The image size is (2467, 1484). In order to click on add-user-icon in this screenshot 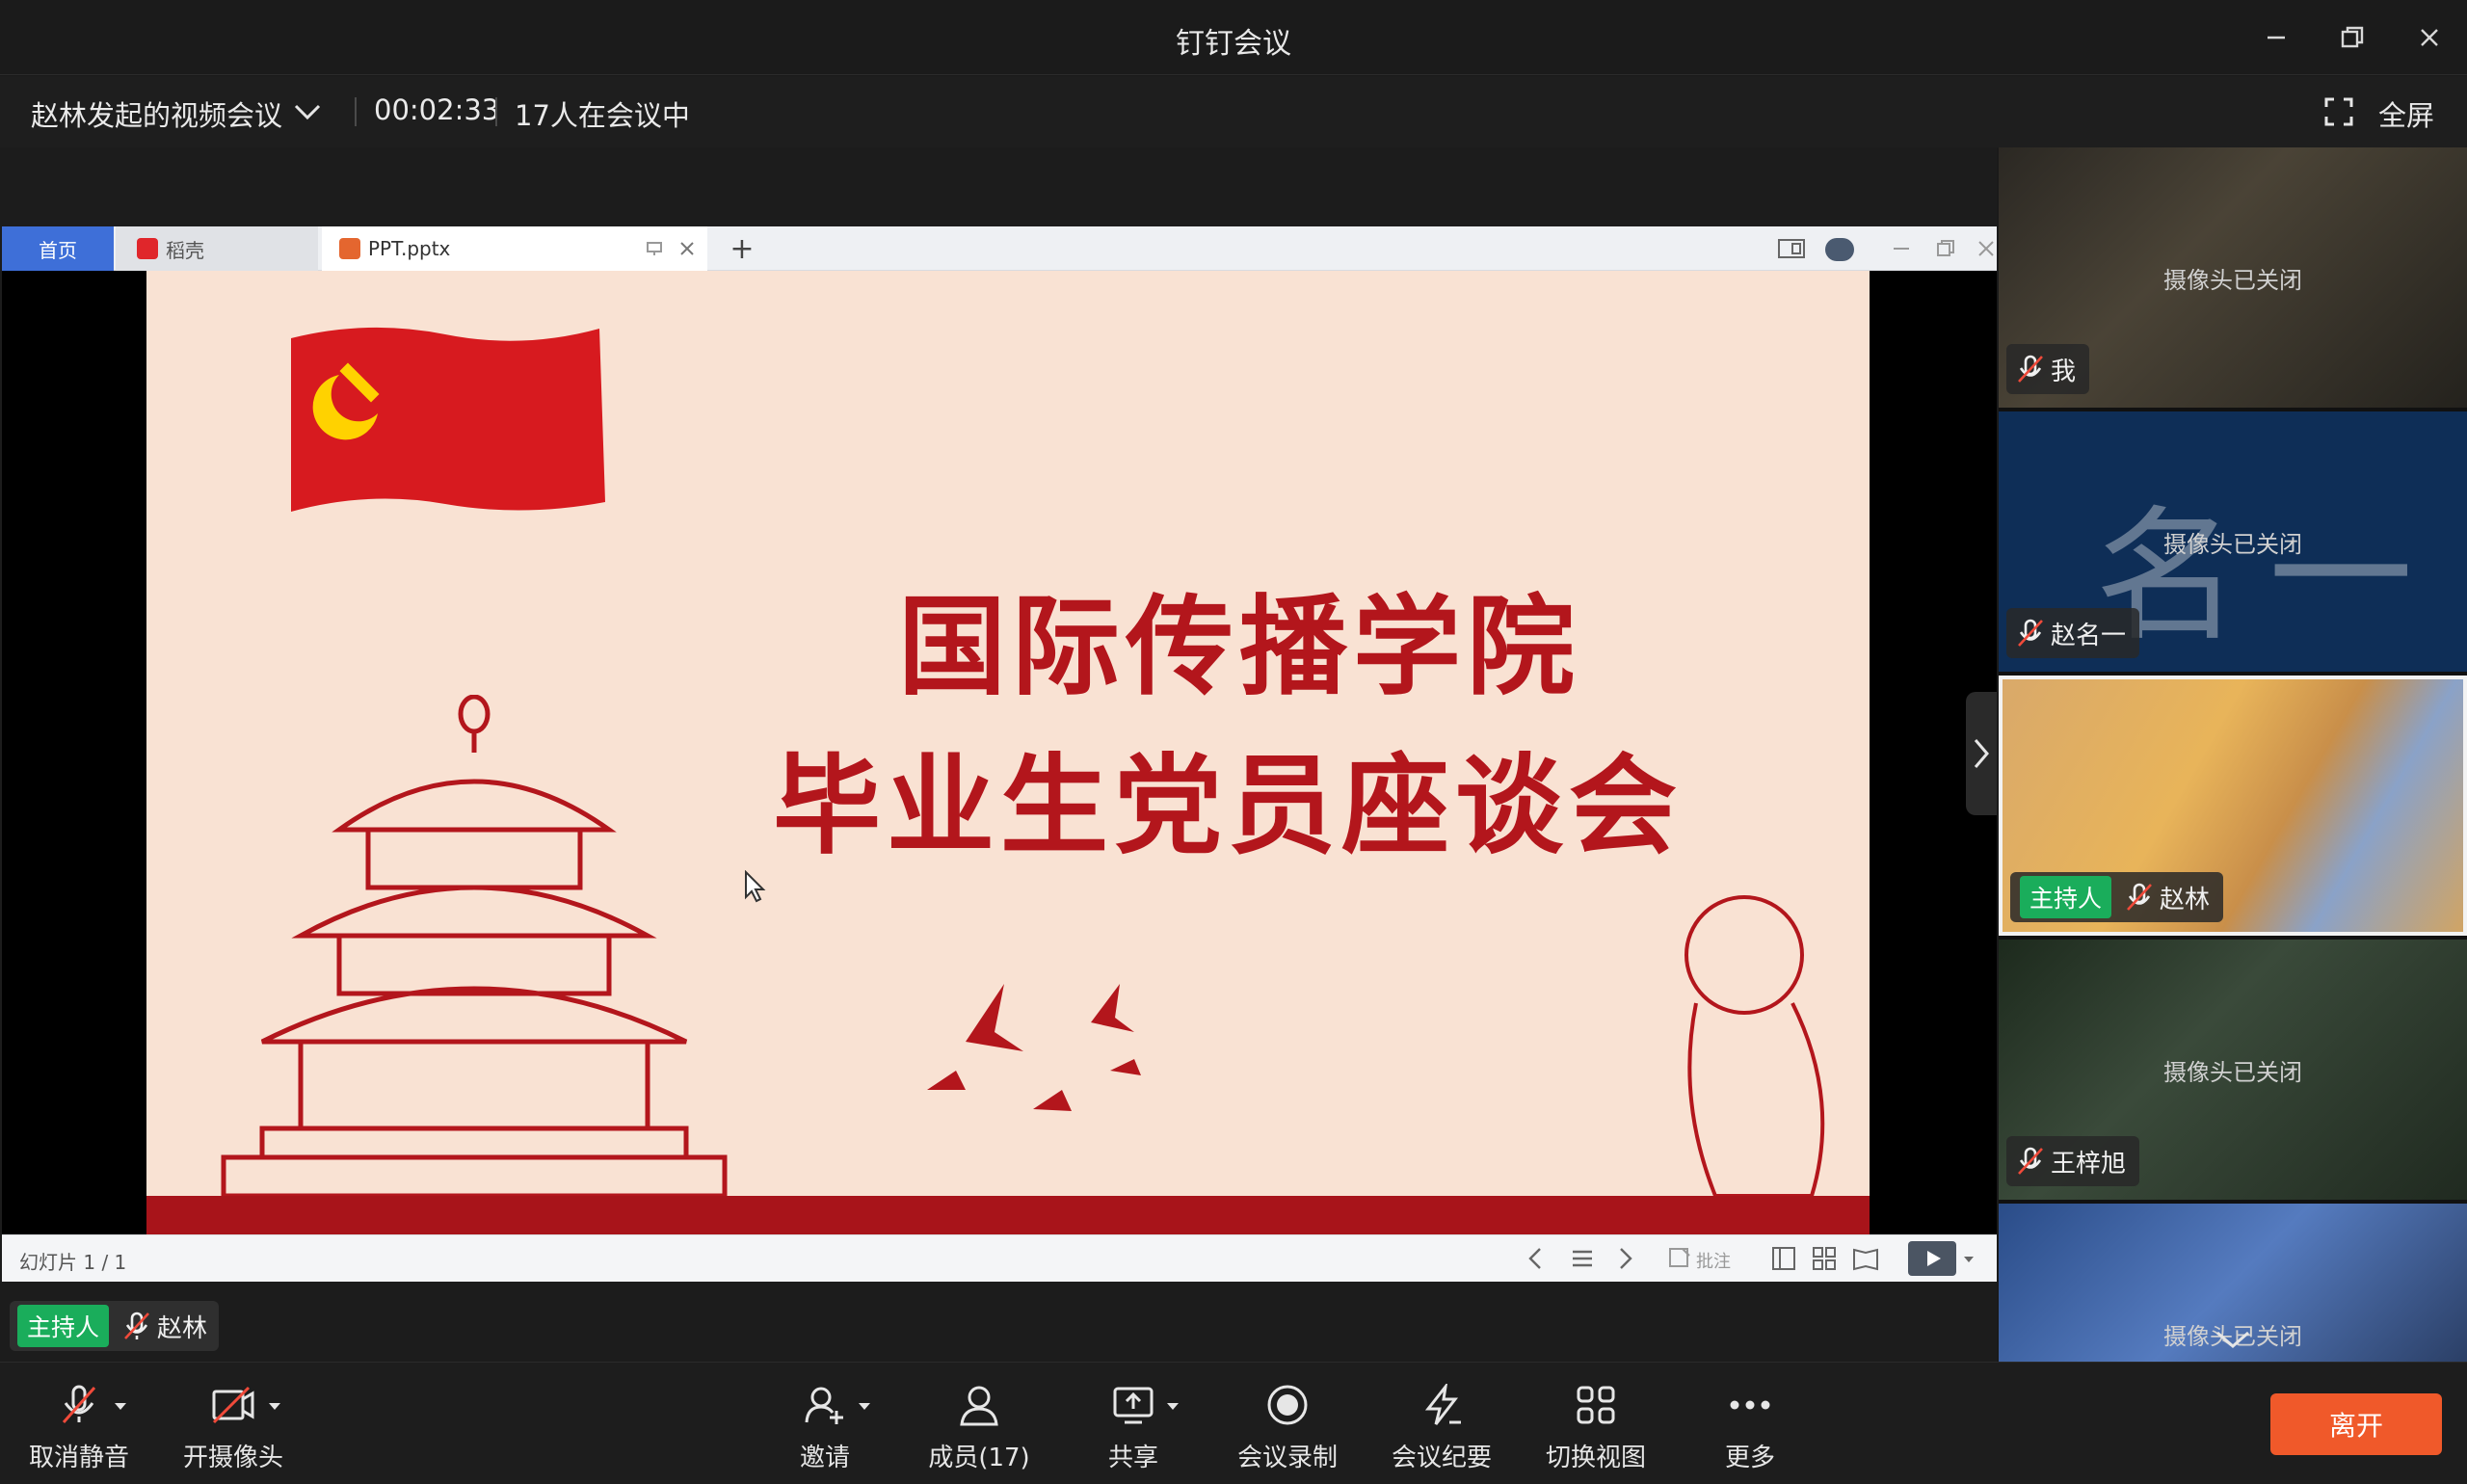, I will do `click(824, 1405)`.